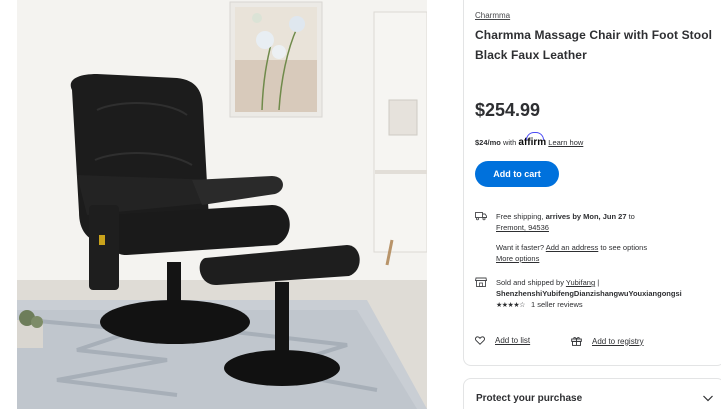 This screenshot has height=409, width=721. I want to click on financing-with-text: with, so click(509, 142).